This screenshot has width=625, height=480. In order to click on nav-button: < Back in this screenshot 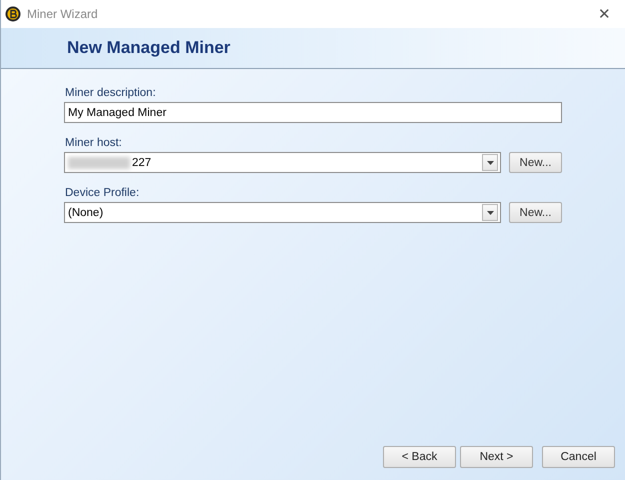, I will do `click(419, 457)`.